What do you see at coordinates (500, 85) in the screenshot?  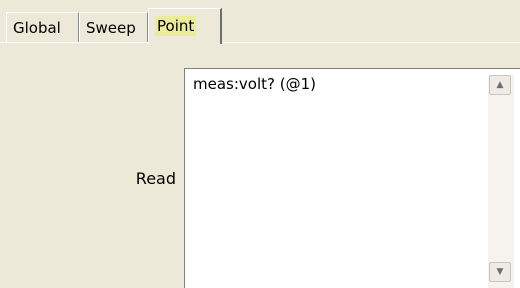 I see `scroll-up-arrow-icon: ▲` at bounding box center [500, 85].